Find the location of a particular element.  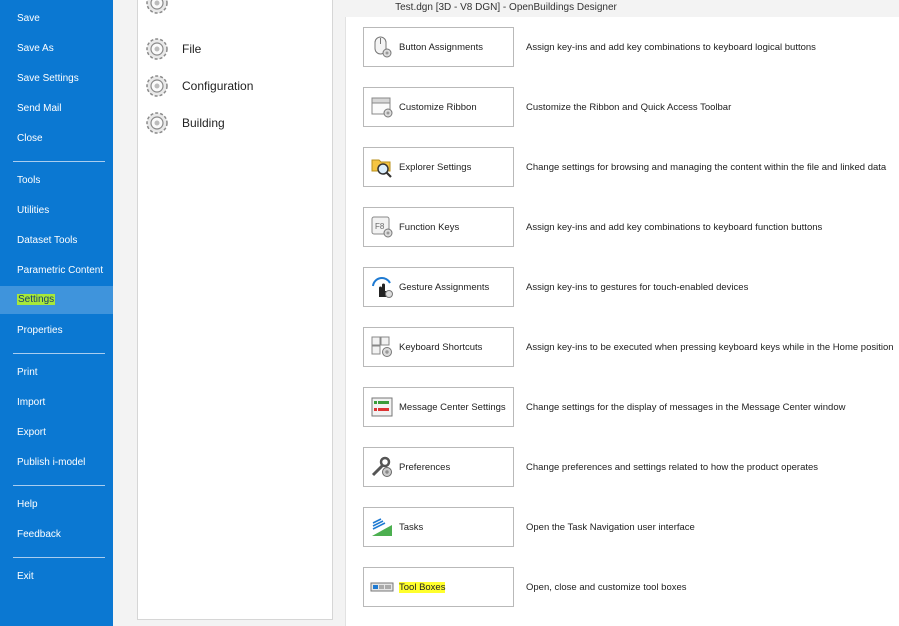

menu-item-save: Save is located at coordinates (56, 19).